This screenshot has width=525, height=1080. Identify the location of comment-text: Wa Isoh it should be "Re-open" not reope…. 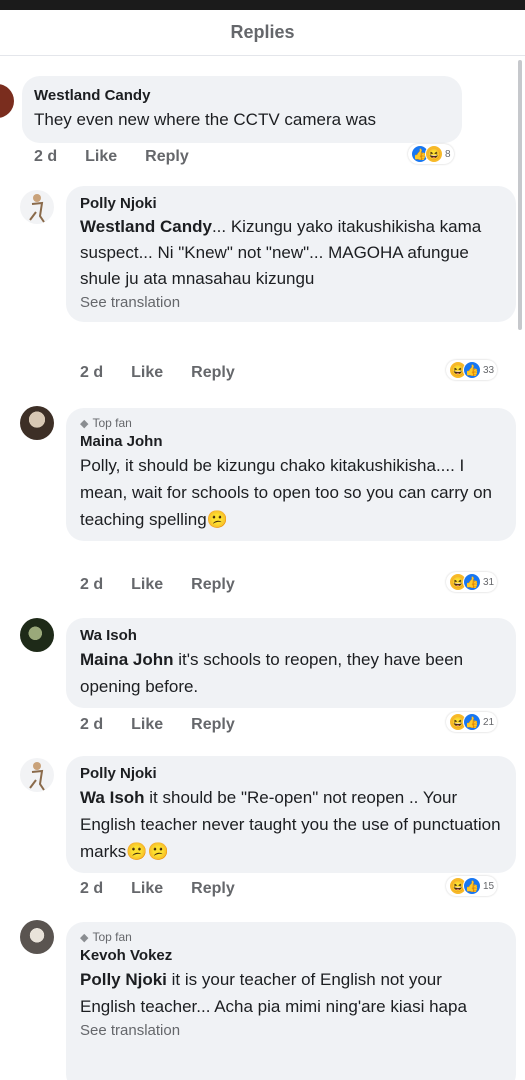
(291, 824).